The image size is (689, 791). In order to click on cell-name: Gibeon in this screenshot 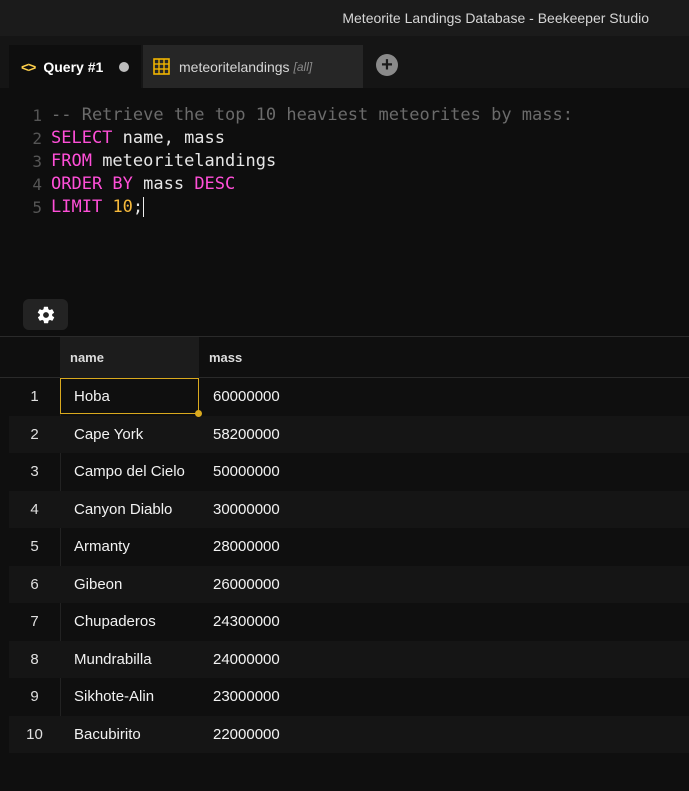, I will do `click(98, 585)`.